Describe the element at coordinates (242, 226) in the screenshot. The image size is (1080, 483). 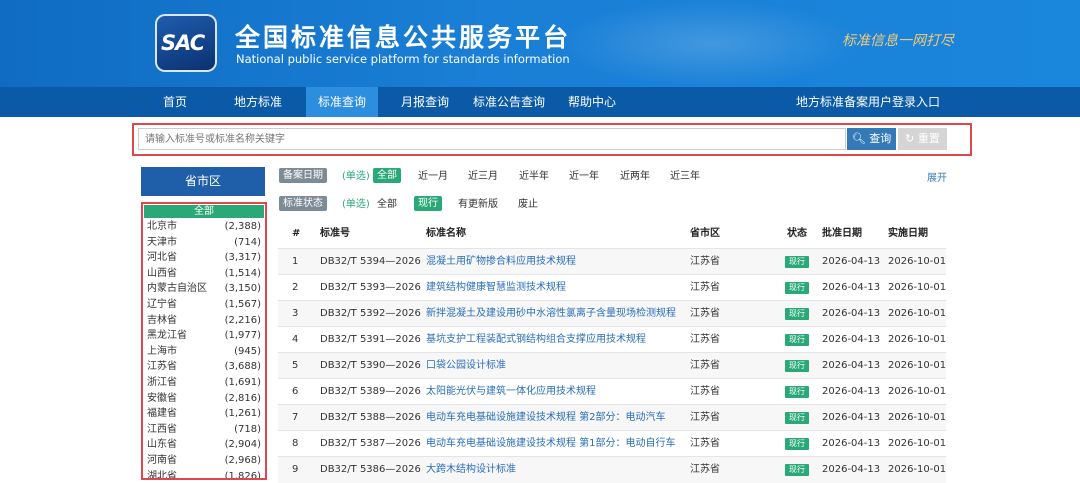
I see `province-count: (2,388)` at that location.